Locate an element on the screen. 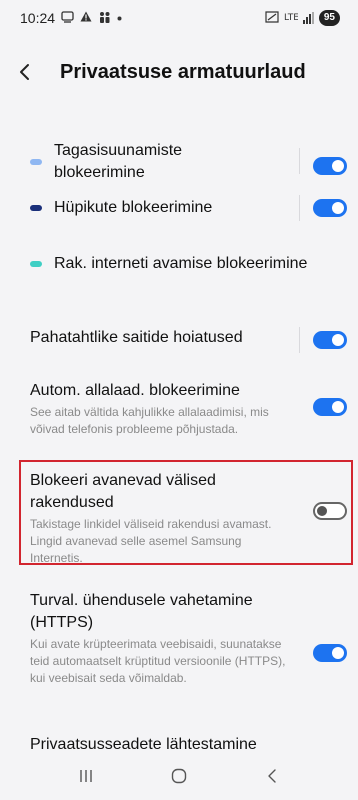 This screenshot has width=358, height=800. setting-popup-blocking: Hüpikute blokeerimine is located at coordinates (179, 208).